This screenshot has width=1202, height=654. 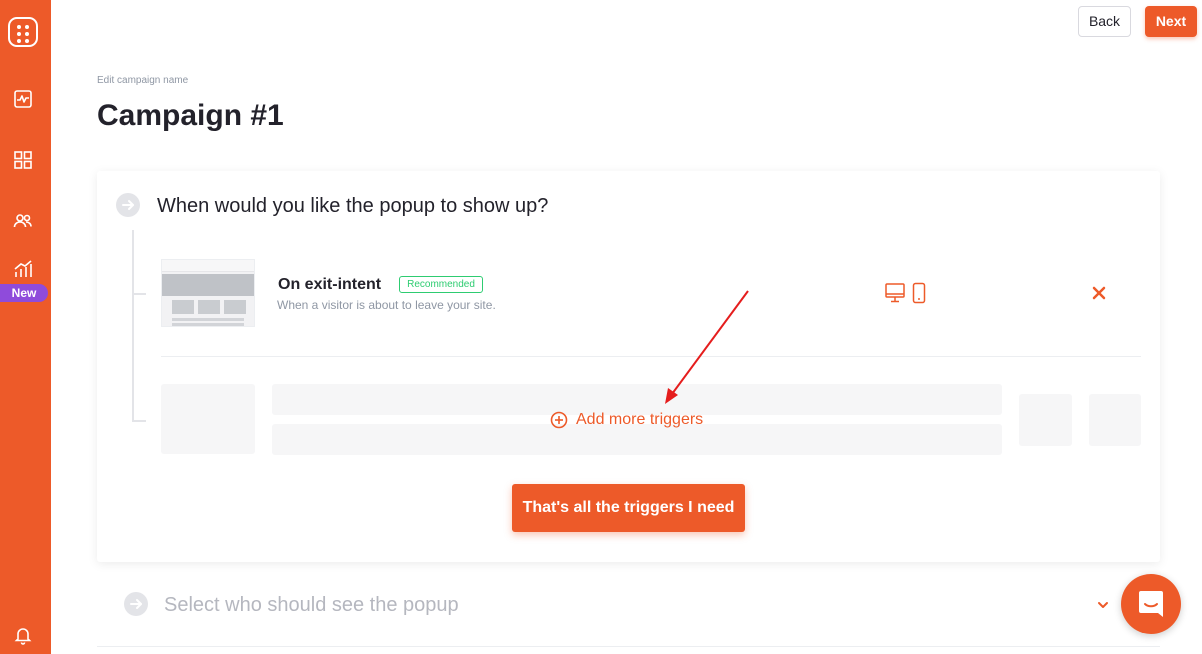 I want to click on chevron-down-icon, so click(x=1103, y=604).